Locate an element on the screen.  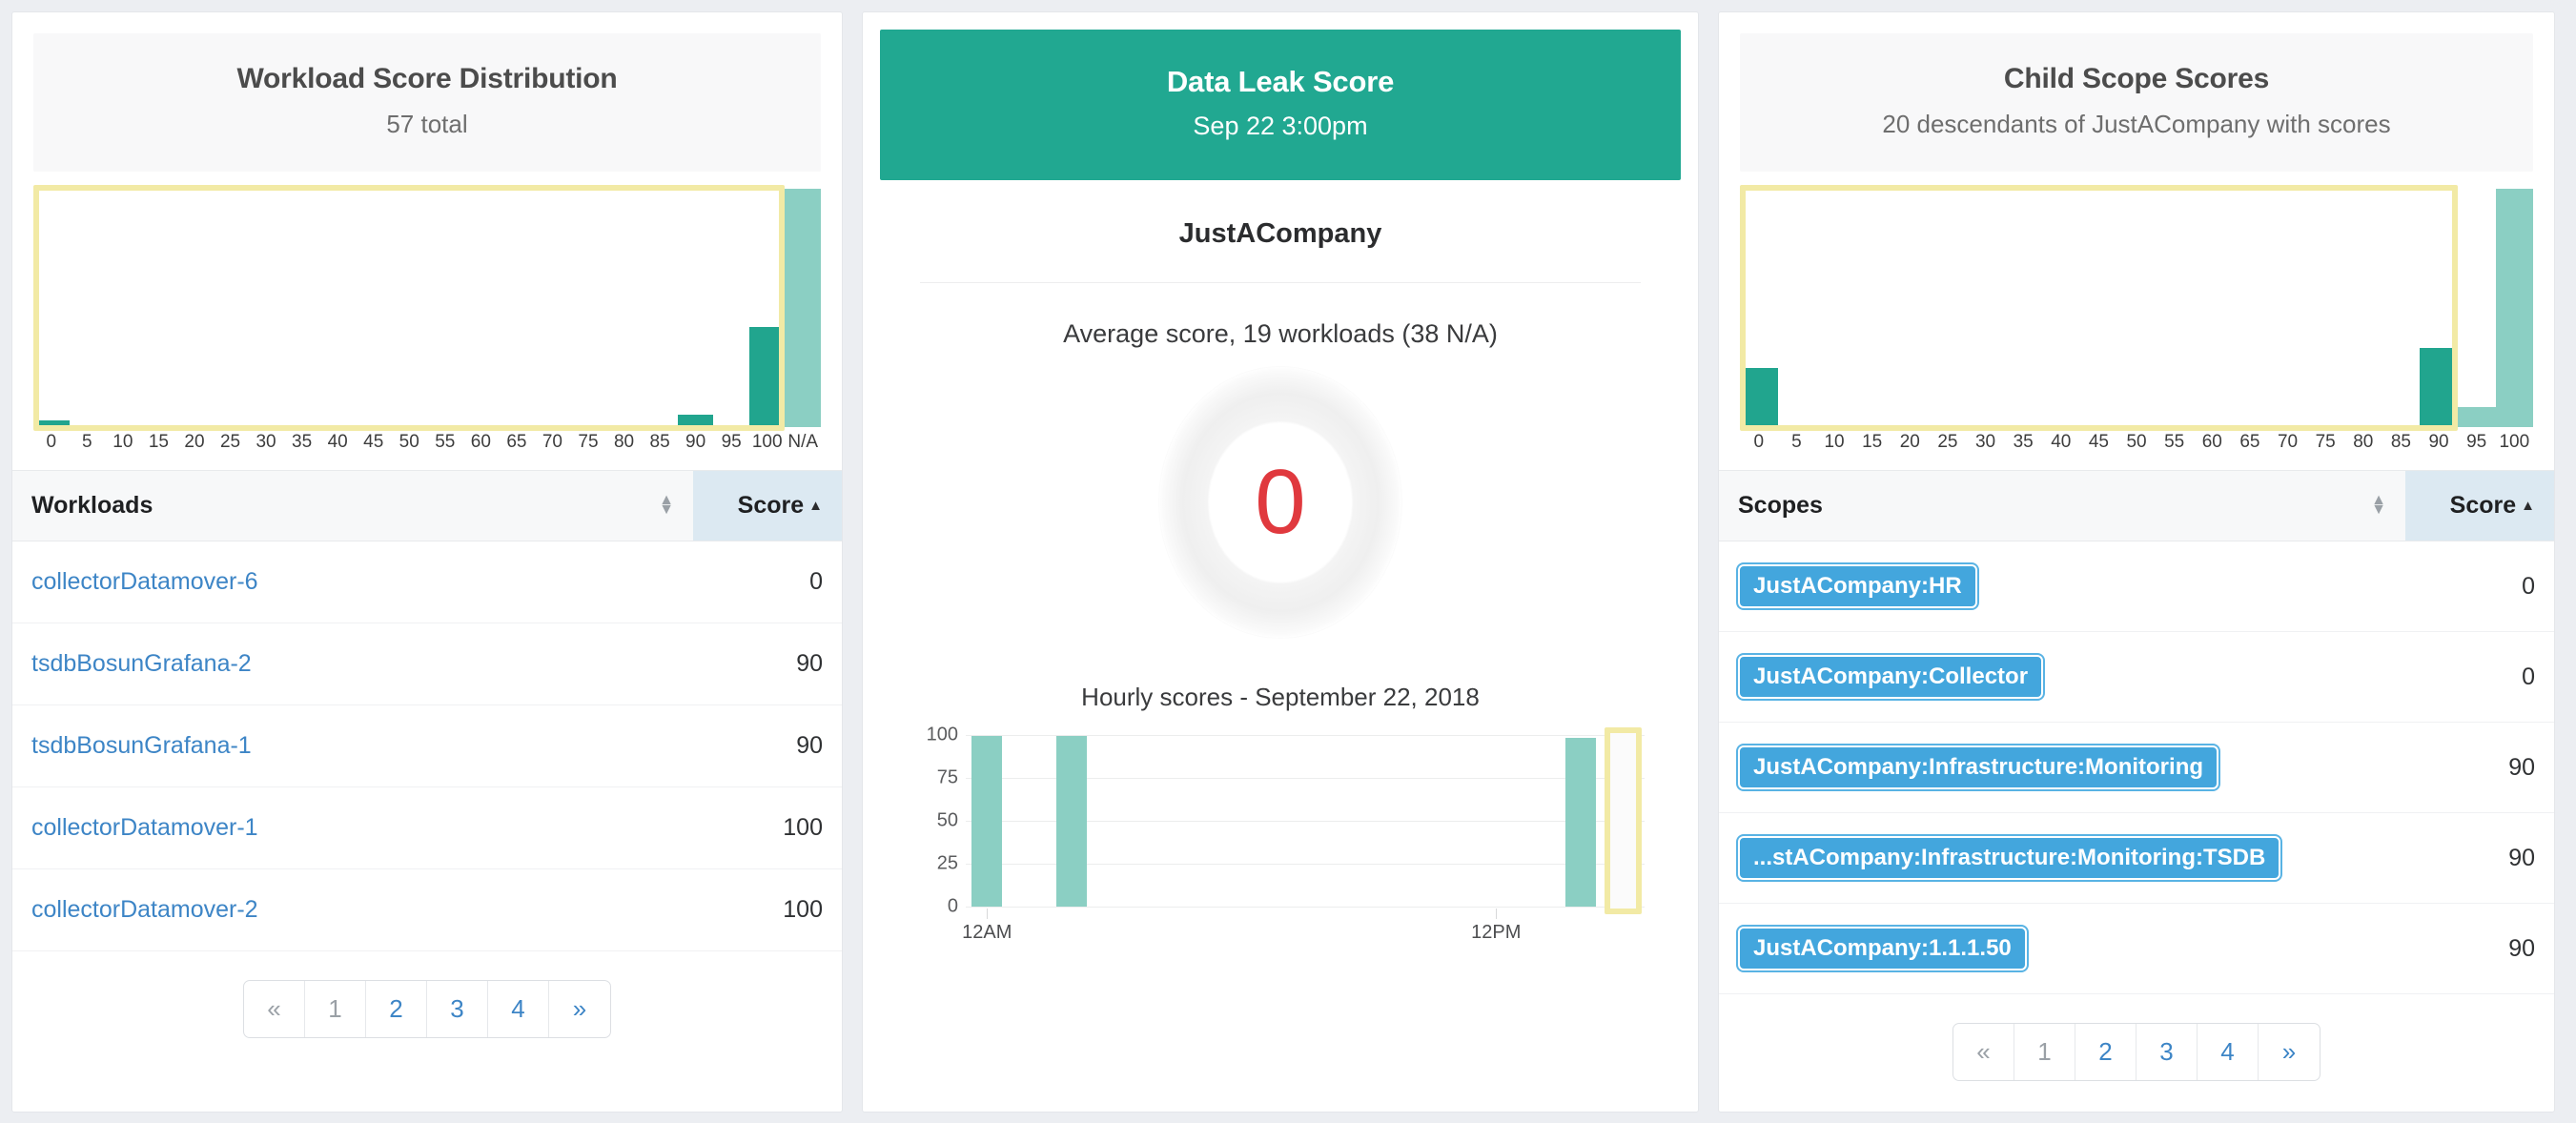
gridline is located at coordinates (1305, 907).